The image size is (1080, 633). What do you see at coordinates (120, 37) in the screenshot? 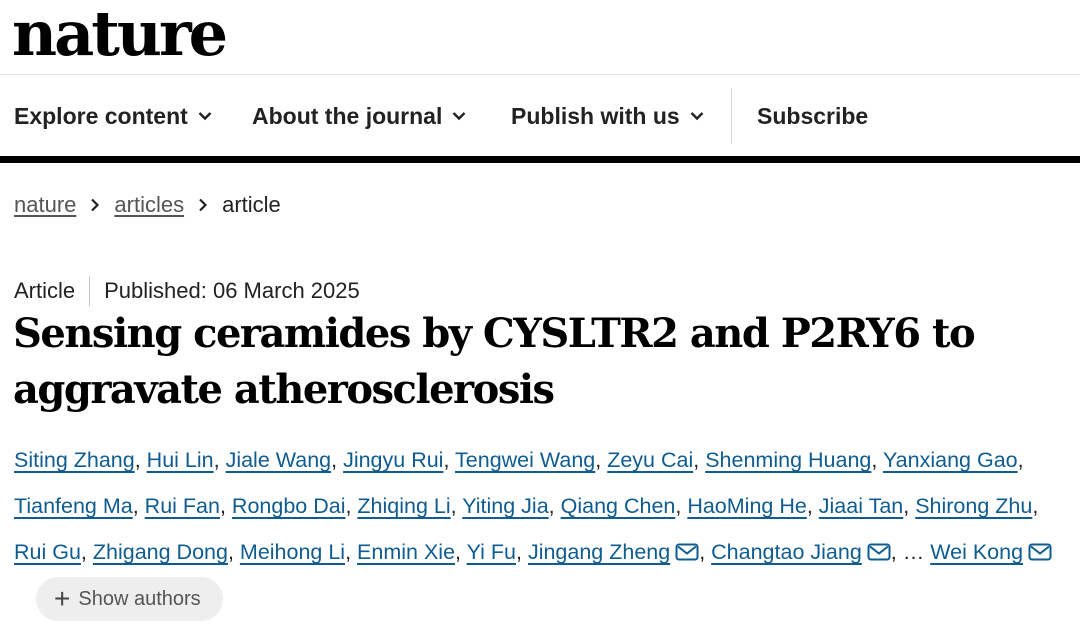
I see `nature-logo: nature` at bounding box center [120, 37].